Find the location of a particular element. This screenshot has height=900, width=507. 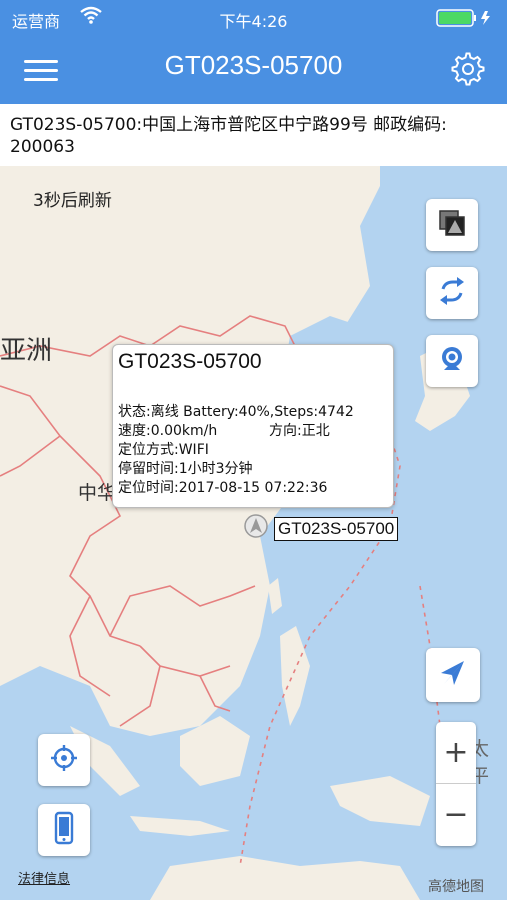

phone-icon is located at coordinates (64, 830).